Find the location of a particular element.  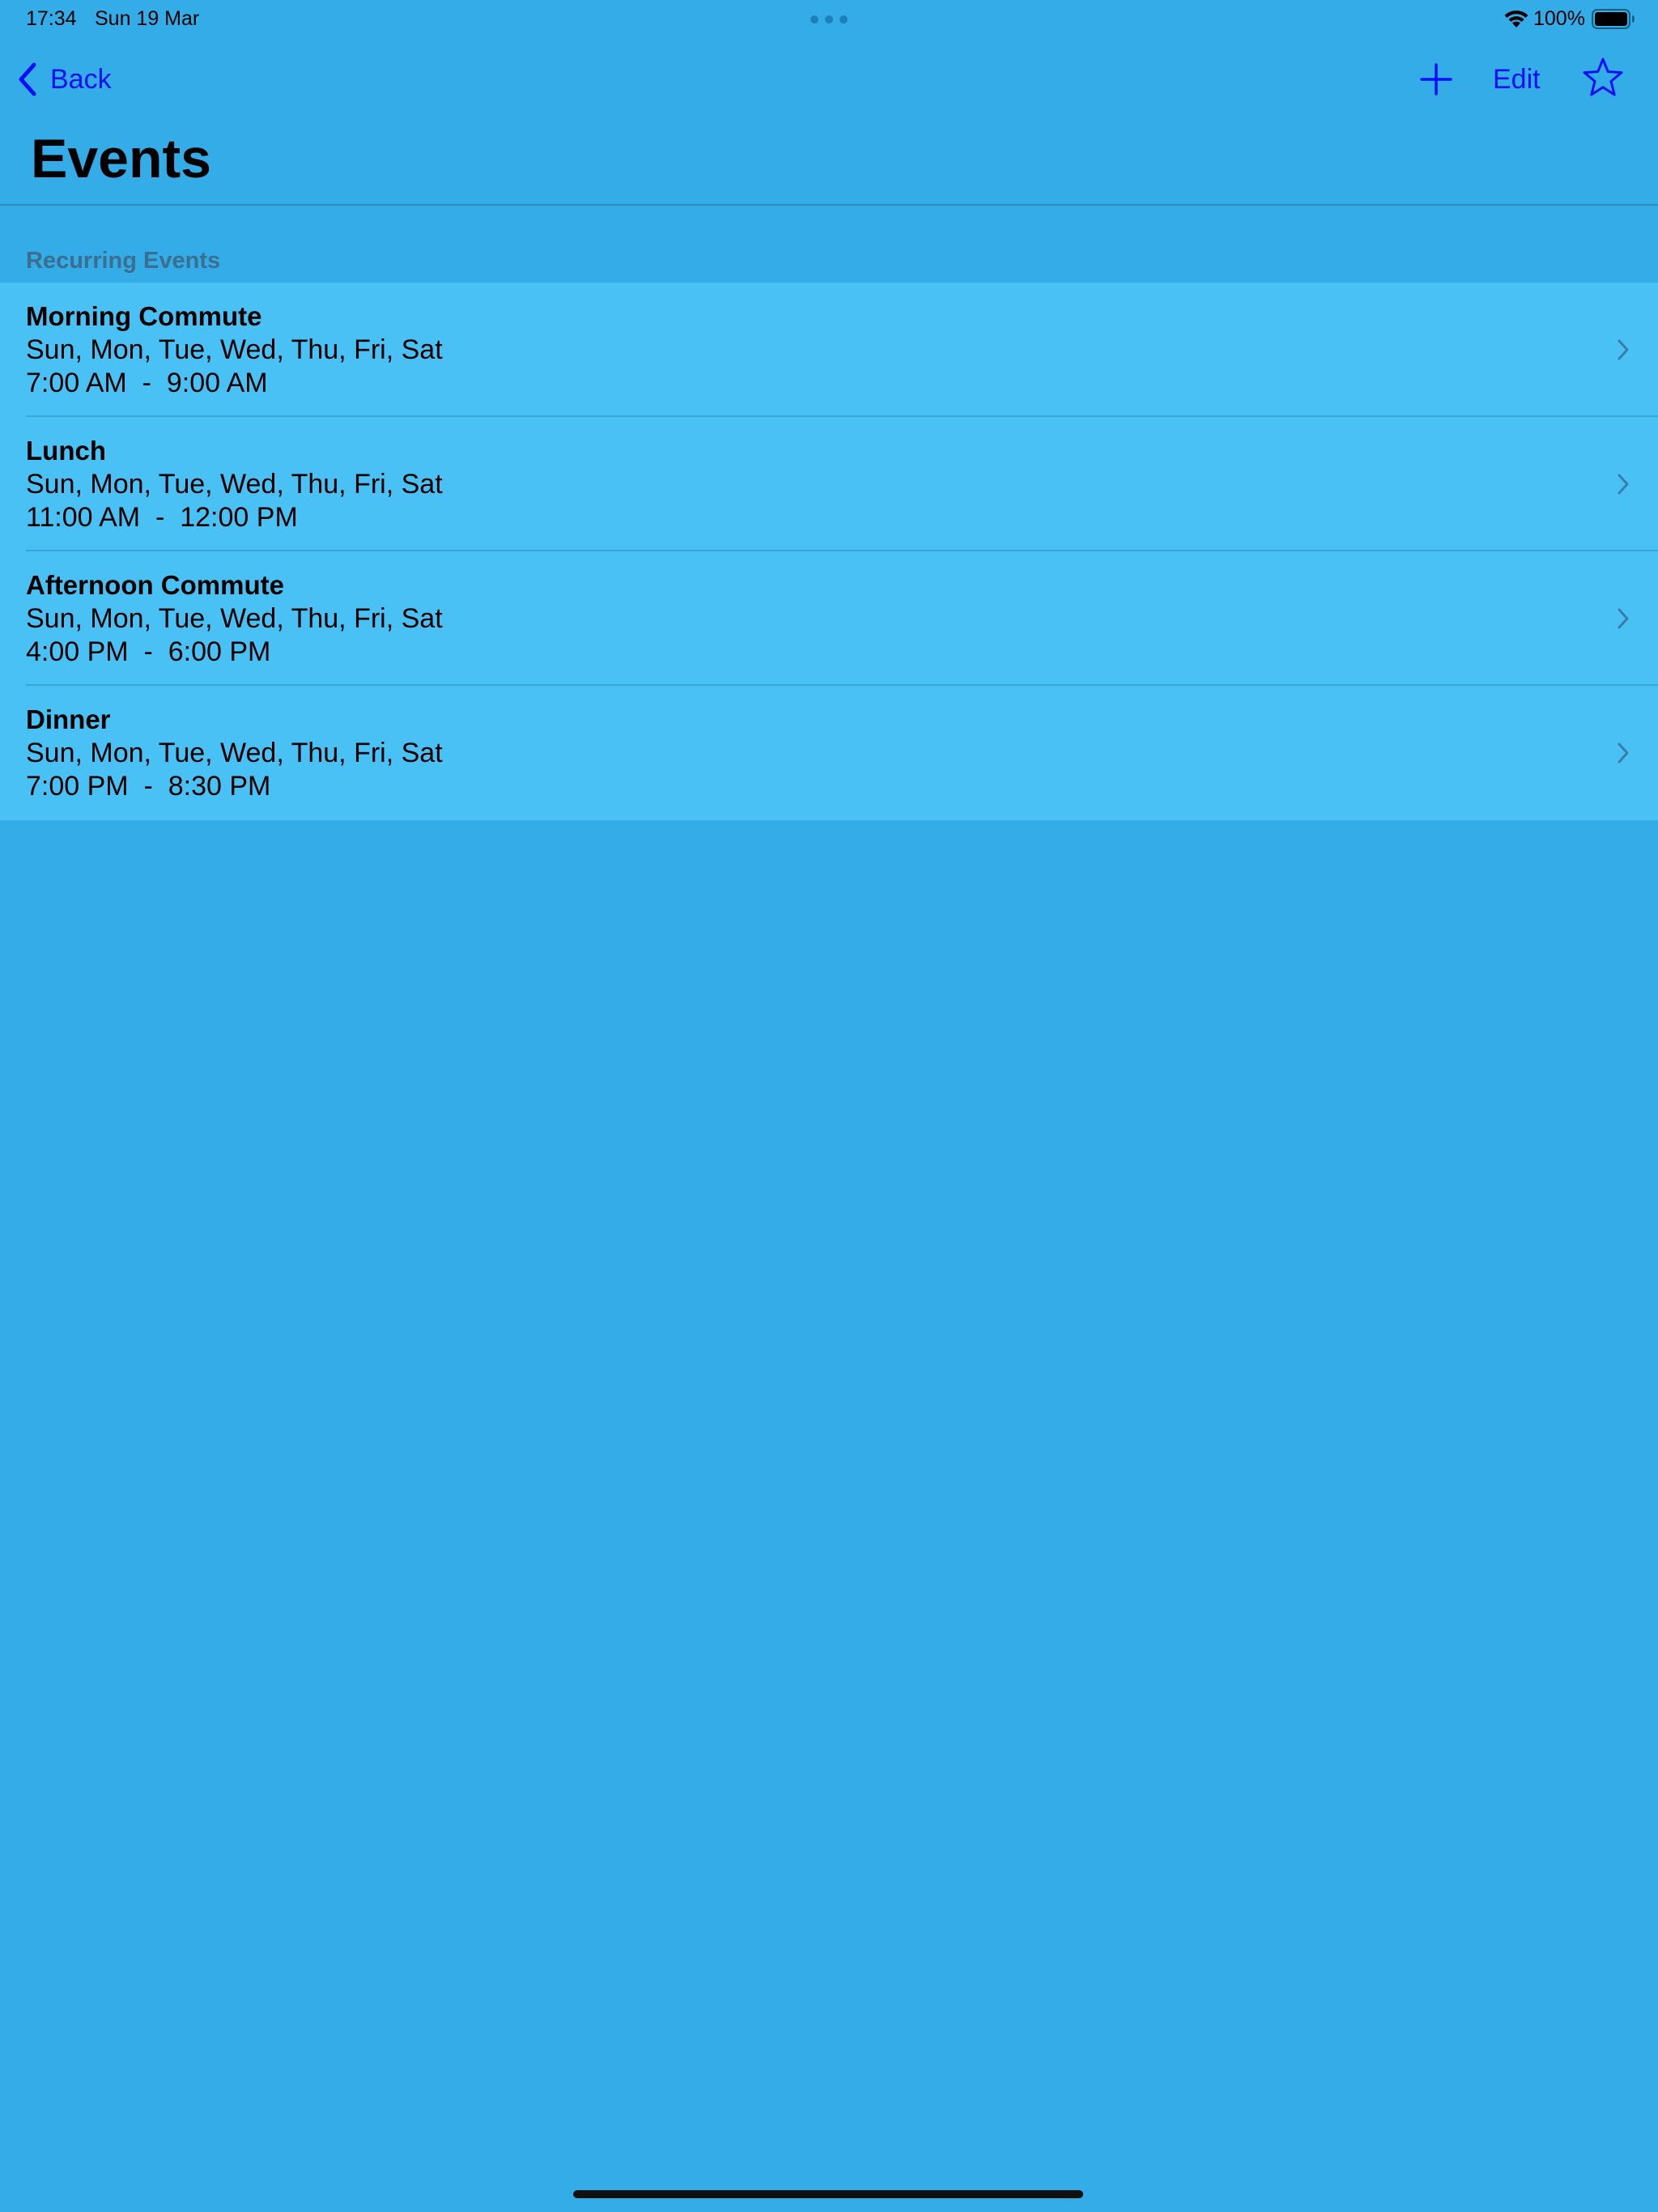

battery-icon is located at coordinates (1613, 19).